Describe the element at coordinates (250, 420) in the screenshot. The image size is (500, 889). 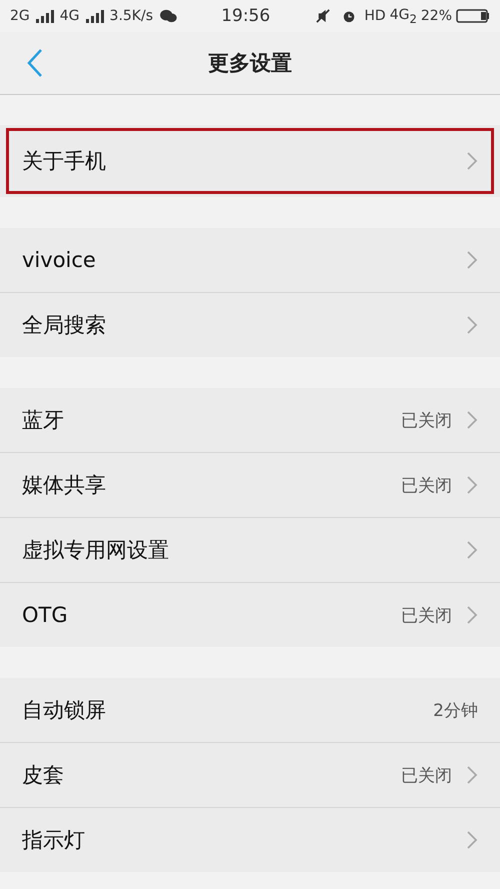
I see `settings-row: 蓝牙 已关闭` at that location.